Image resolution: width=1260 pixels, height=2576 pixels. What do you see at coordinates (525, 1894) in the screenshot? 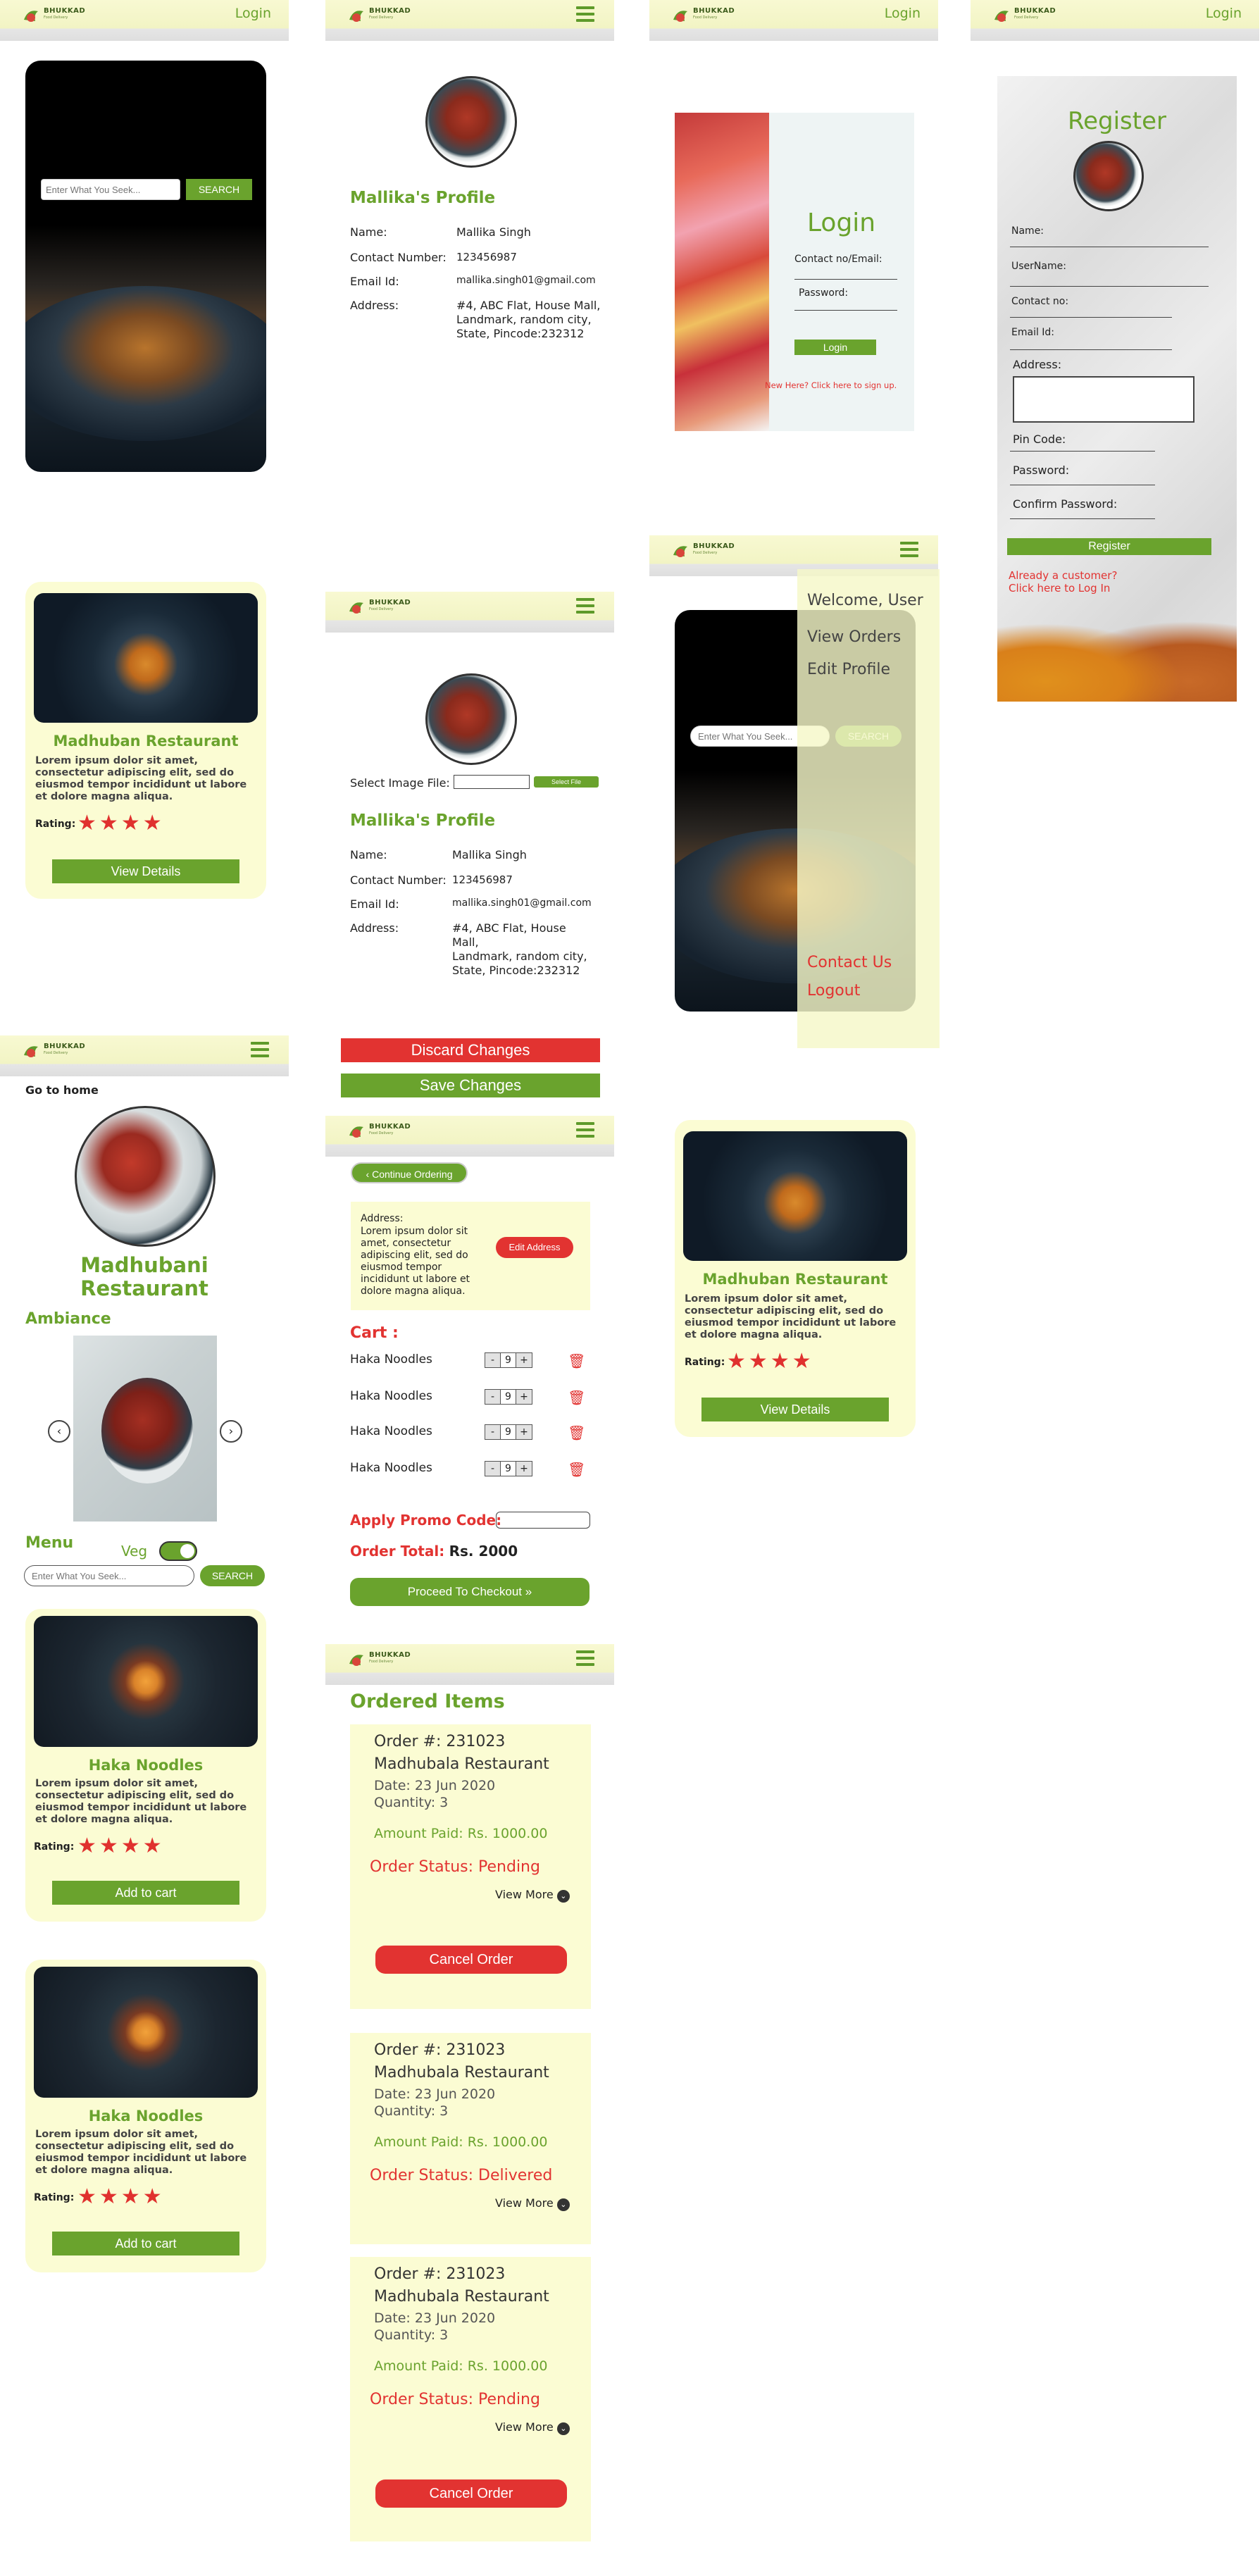
I see `view-more-label: View More` at bounding box center [525, 1894].